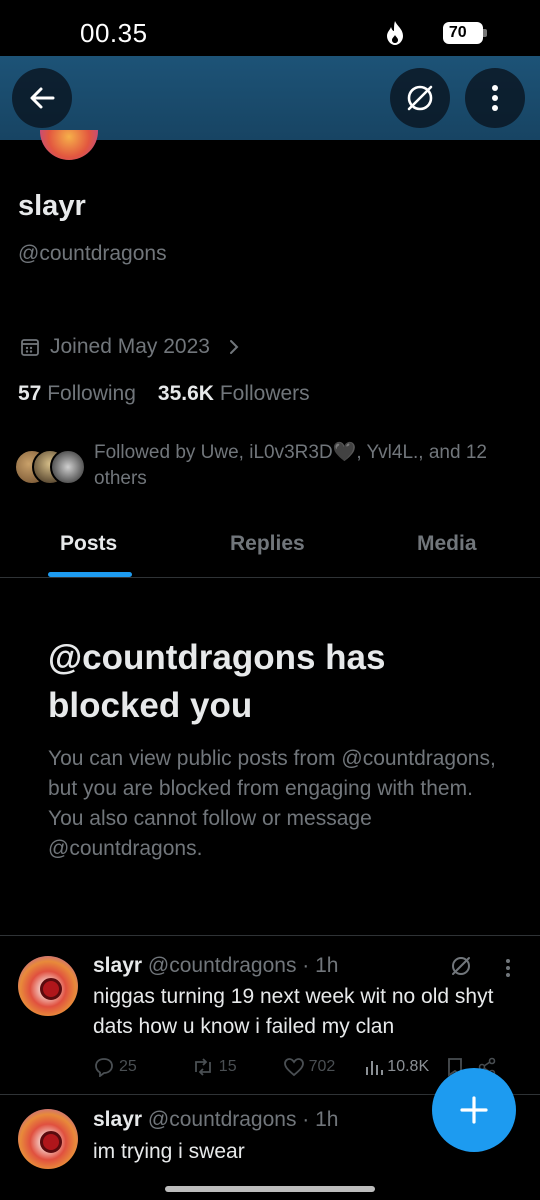 The image size is (540, 1200). What do you see at coordinates (77, 394) in the screenshot?
I see `following-link: 57 Following` at bounding box center [77, 394].